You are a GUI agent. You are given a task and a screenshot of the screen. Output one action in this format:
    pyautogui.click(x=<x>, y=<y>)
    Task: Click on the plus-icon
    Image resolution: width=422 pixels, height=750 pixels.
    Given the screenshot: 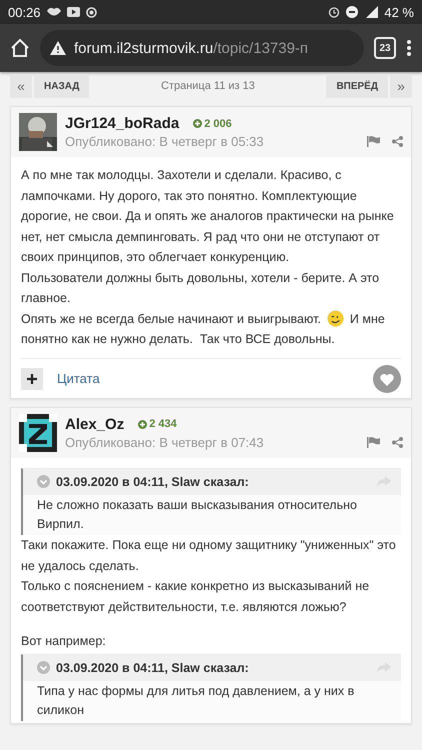 What is the action you would take?
    pyautogui.click(x=32, y=379)
    